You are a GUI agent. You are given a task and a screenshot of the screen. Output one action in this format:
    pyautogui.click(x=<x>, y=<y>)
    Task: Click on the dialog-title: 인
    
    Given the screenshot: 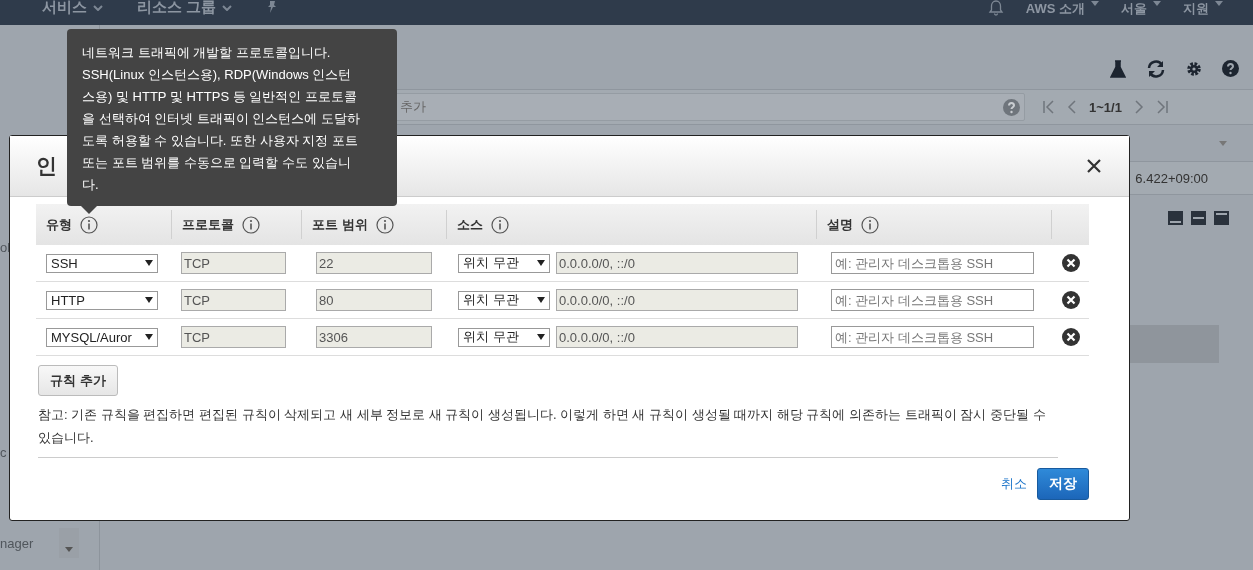 What is the action you would take?
    pyautogui.click(x=46, y=166)
    